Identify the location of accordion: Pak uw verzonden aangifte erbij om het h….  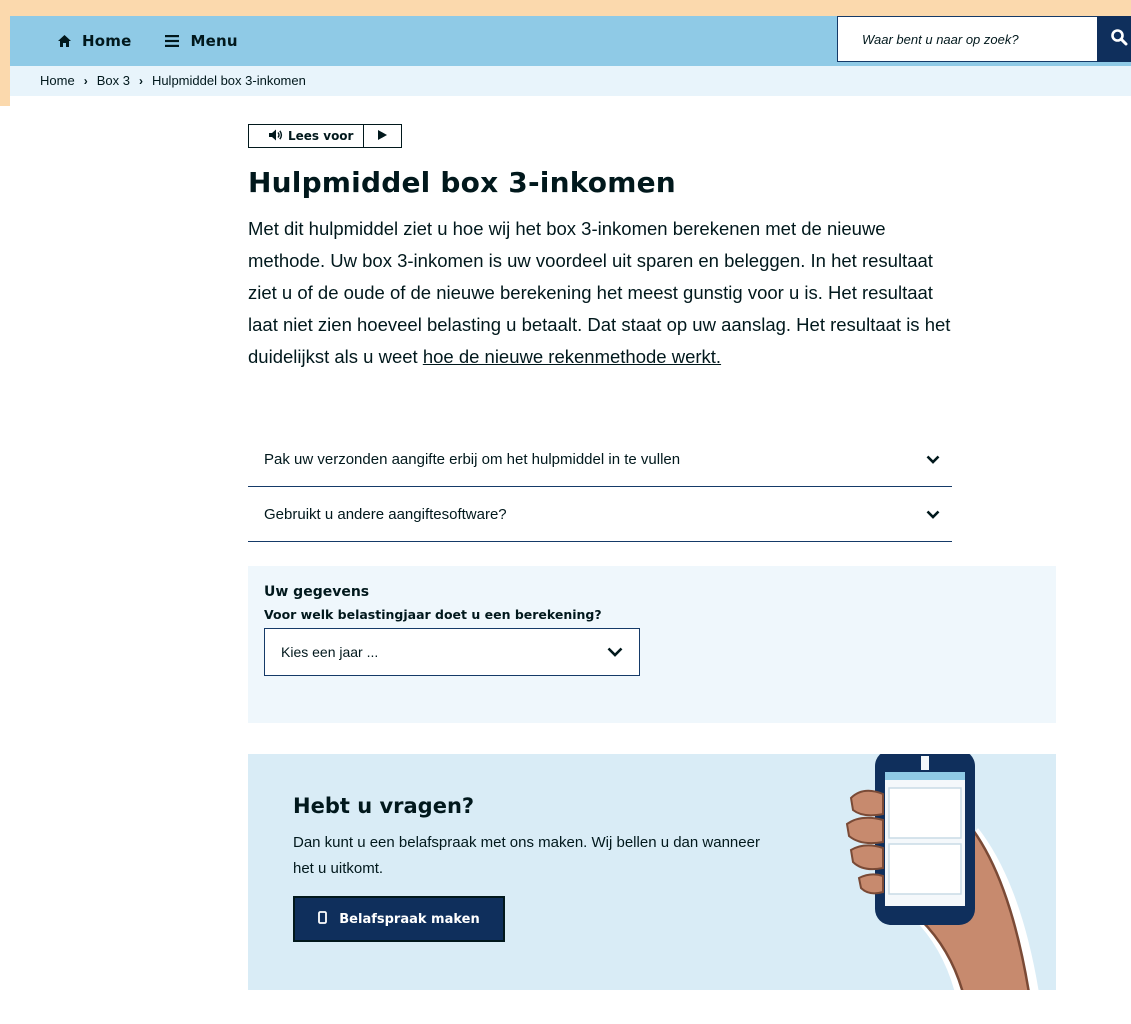
(600, 487).